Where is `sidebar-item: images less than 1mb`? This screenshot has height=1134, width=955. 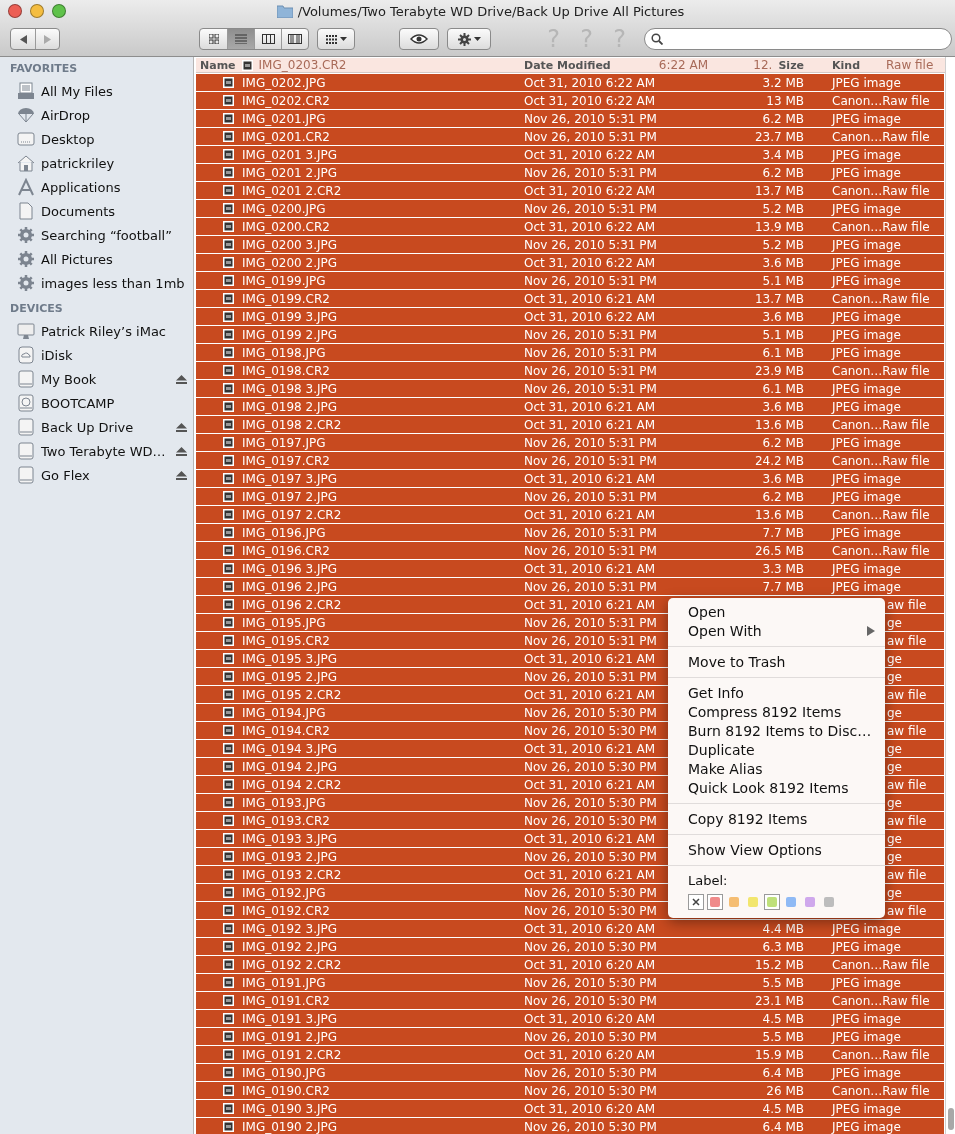
sidebar-item: images less than 1mb is located at coordinates (96, 283).